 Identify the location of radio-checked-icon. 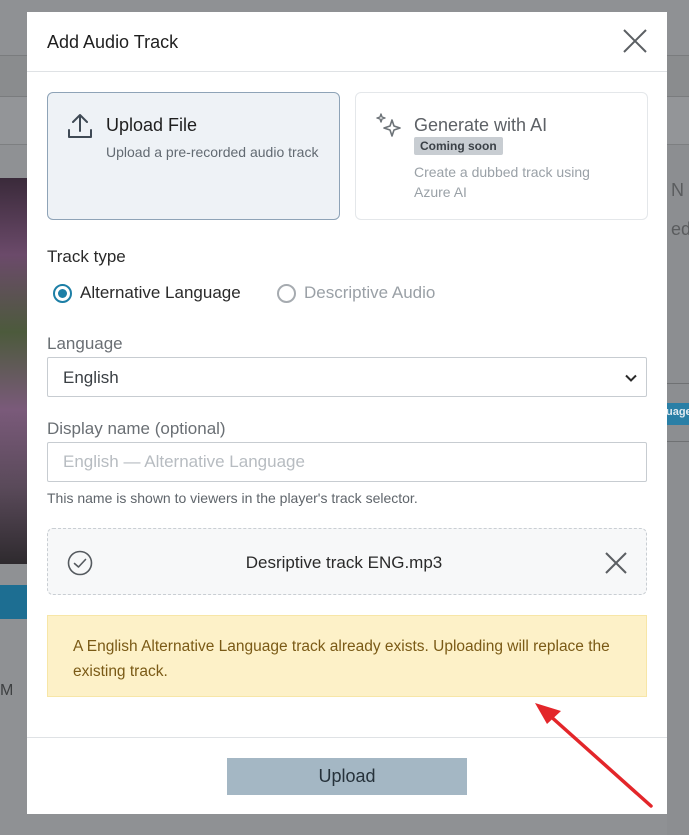
(62, 293).